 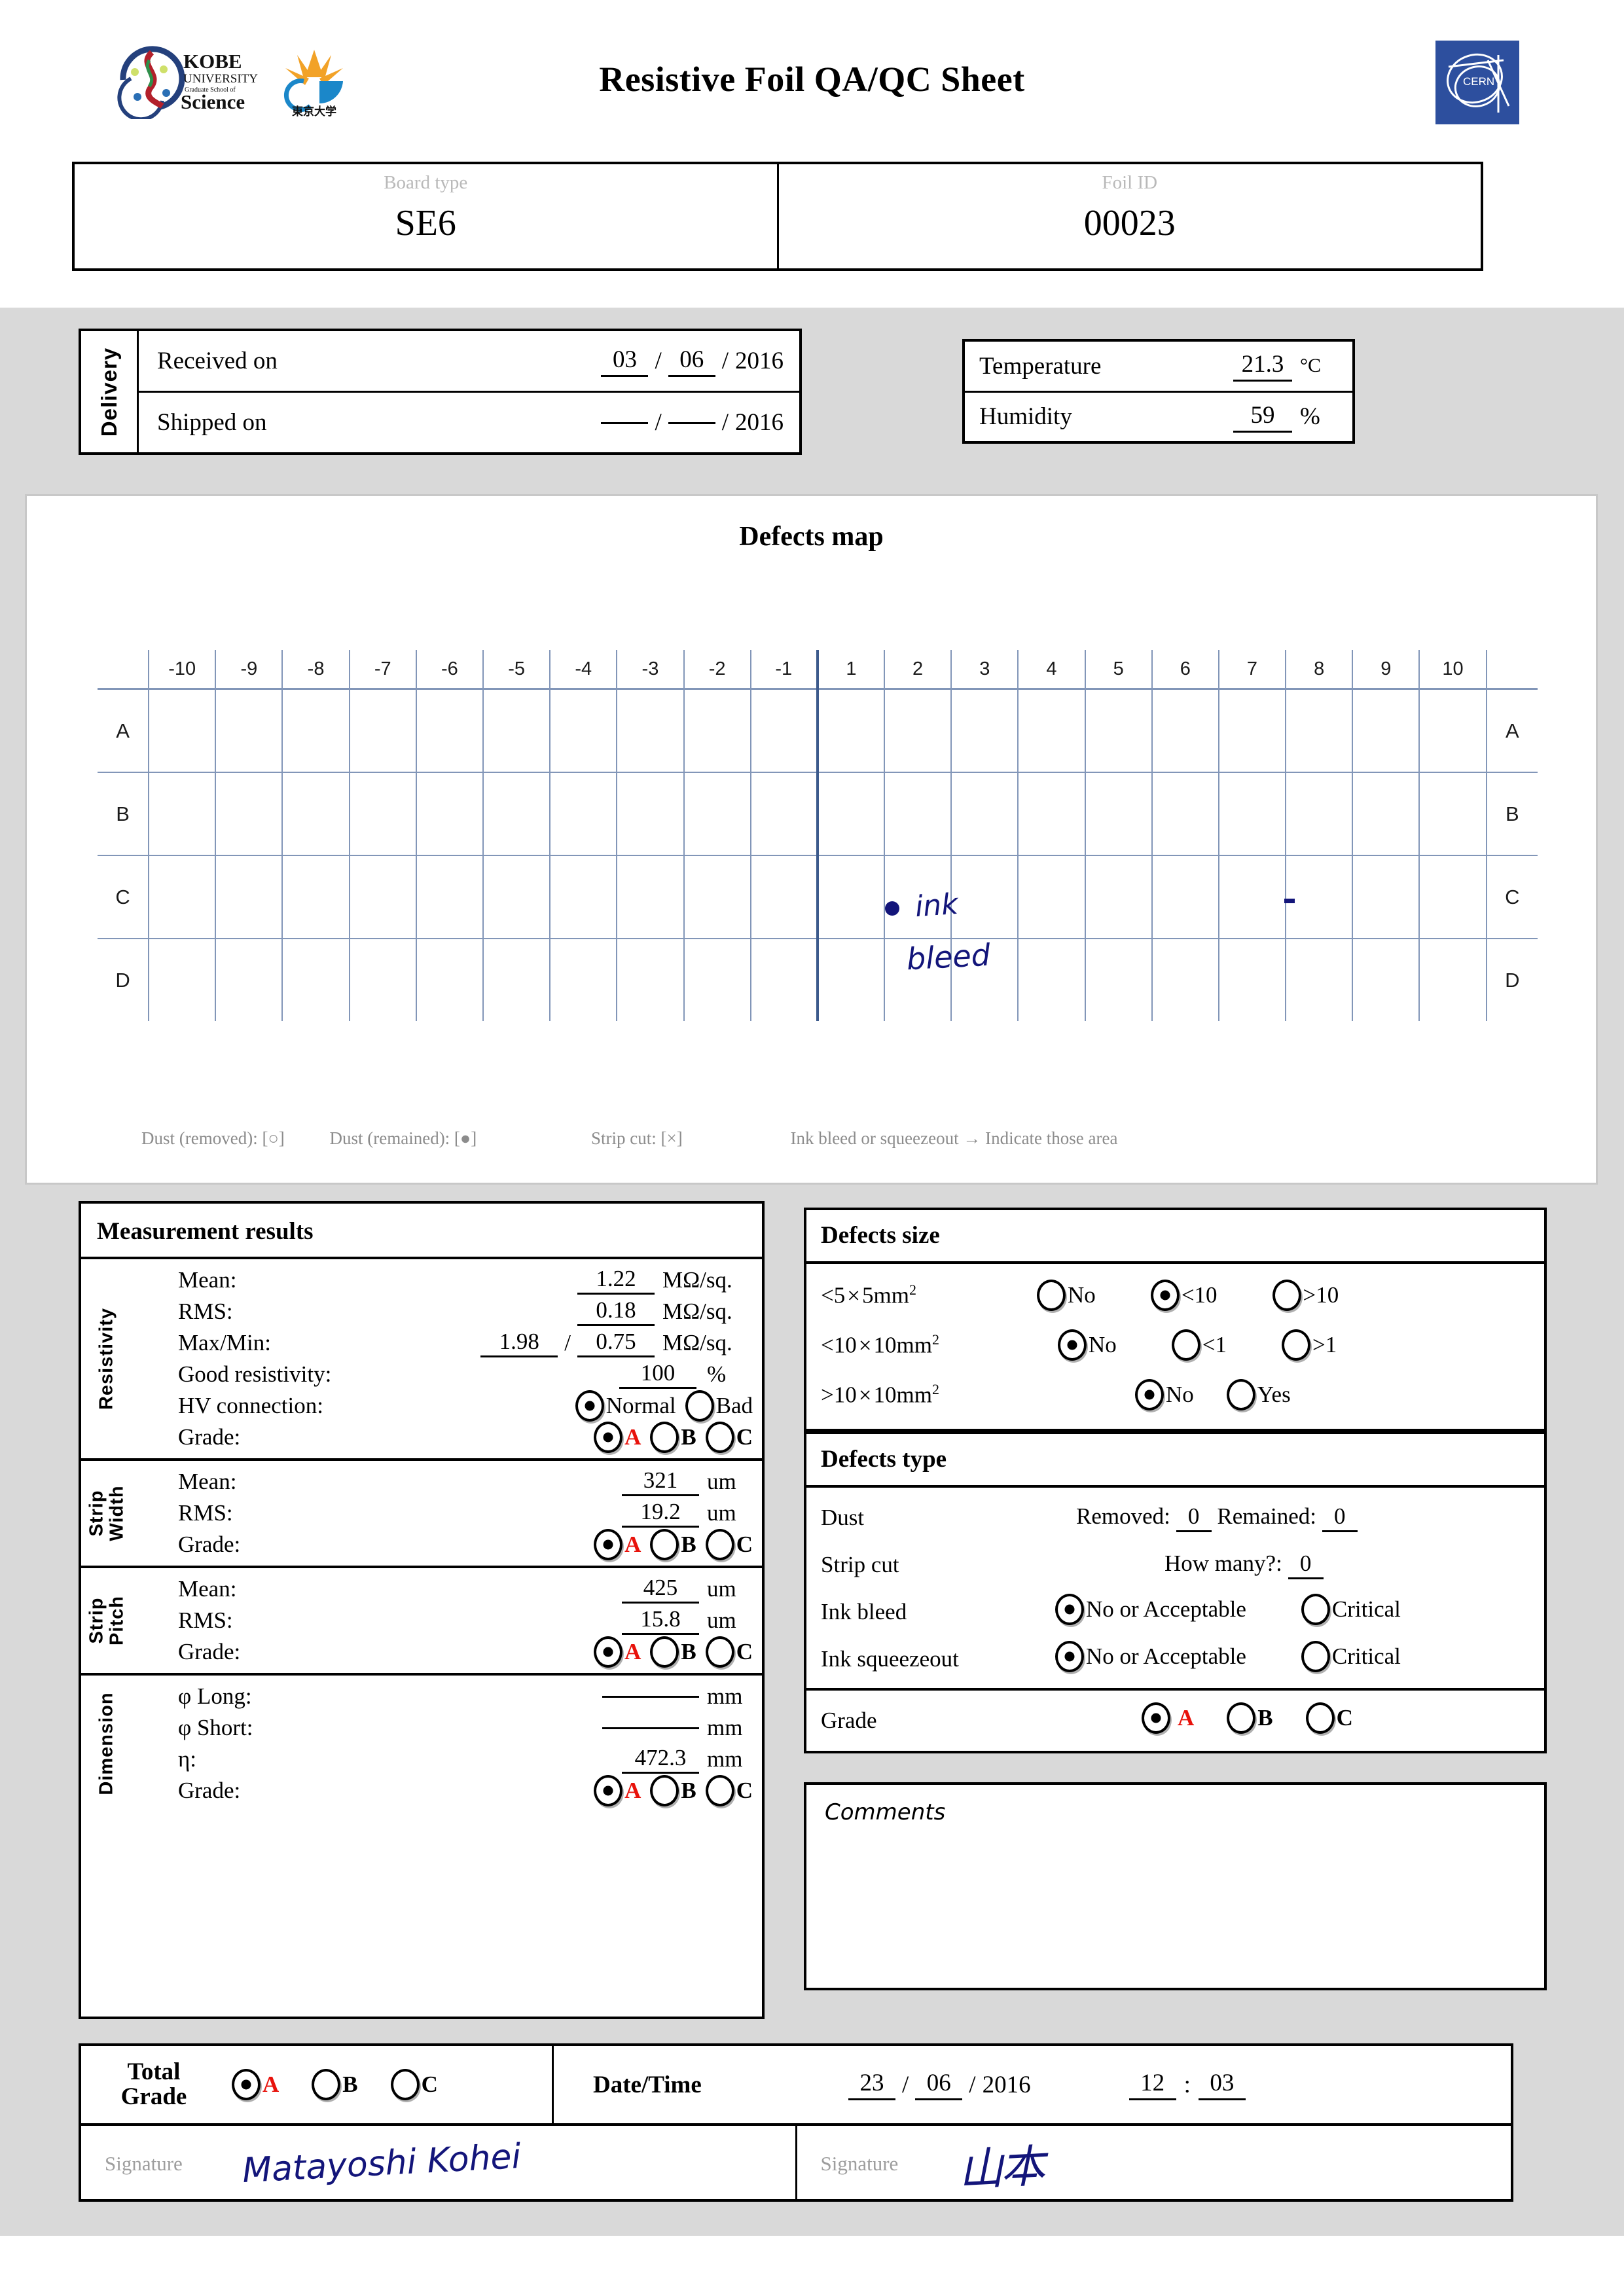 I want to click on resistivity-grade-b: B, so click(x=673, y=1437).